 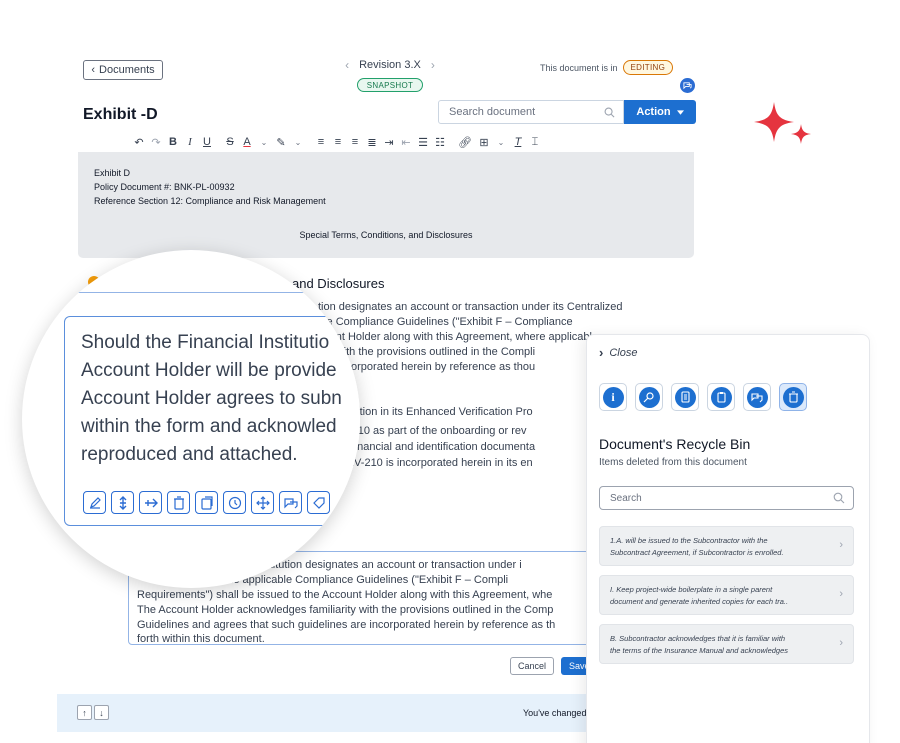 What do you see at coordinates (112, 173) in the screenshot?
I see `editor-line: Exhibit D` at bounding box center [112, 173].